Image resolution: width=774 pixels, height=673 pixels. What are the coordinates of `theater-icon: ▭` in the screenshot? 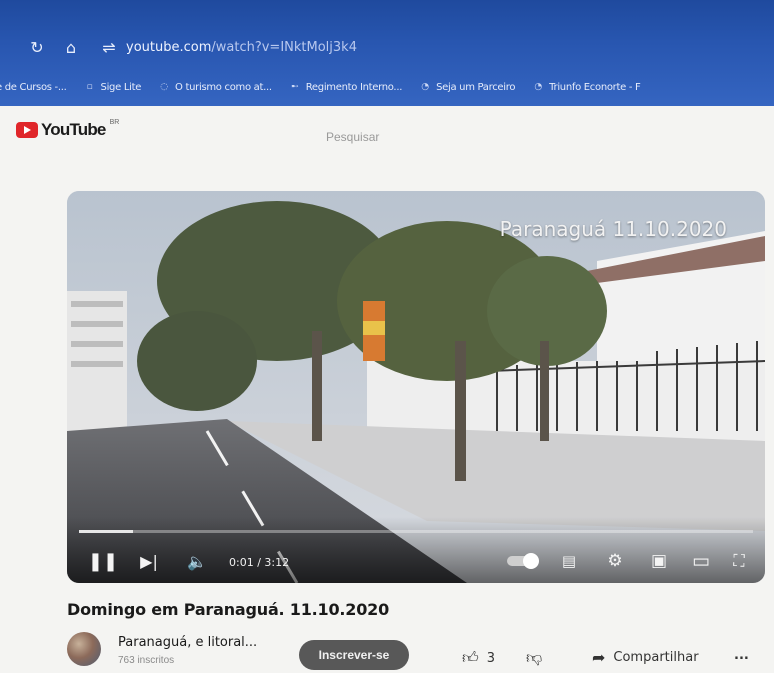 It's located at (701, 561).